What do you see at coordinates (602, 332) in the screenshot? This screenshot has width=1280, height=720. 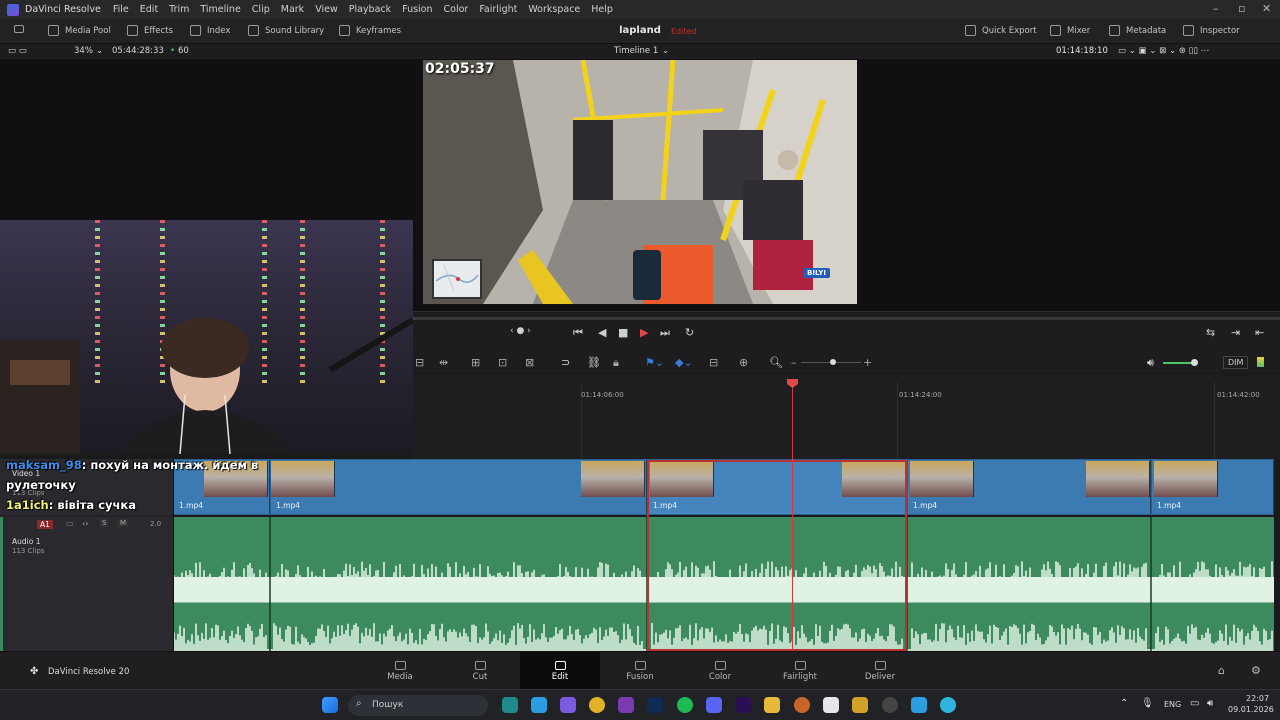 I see `play-reverse-icon: ◀` at bounding box center [602, 332].